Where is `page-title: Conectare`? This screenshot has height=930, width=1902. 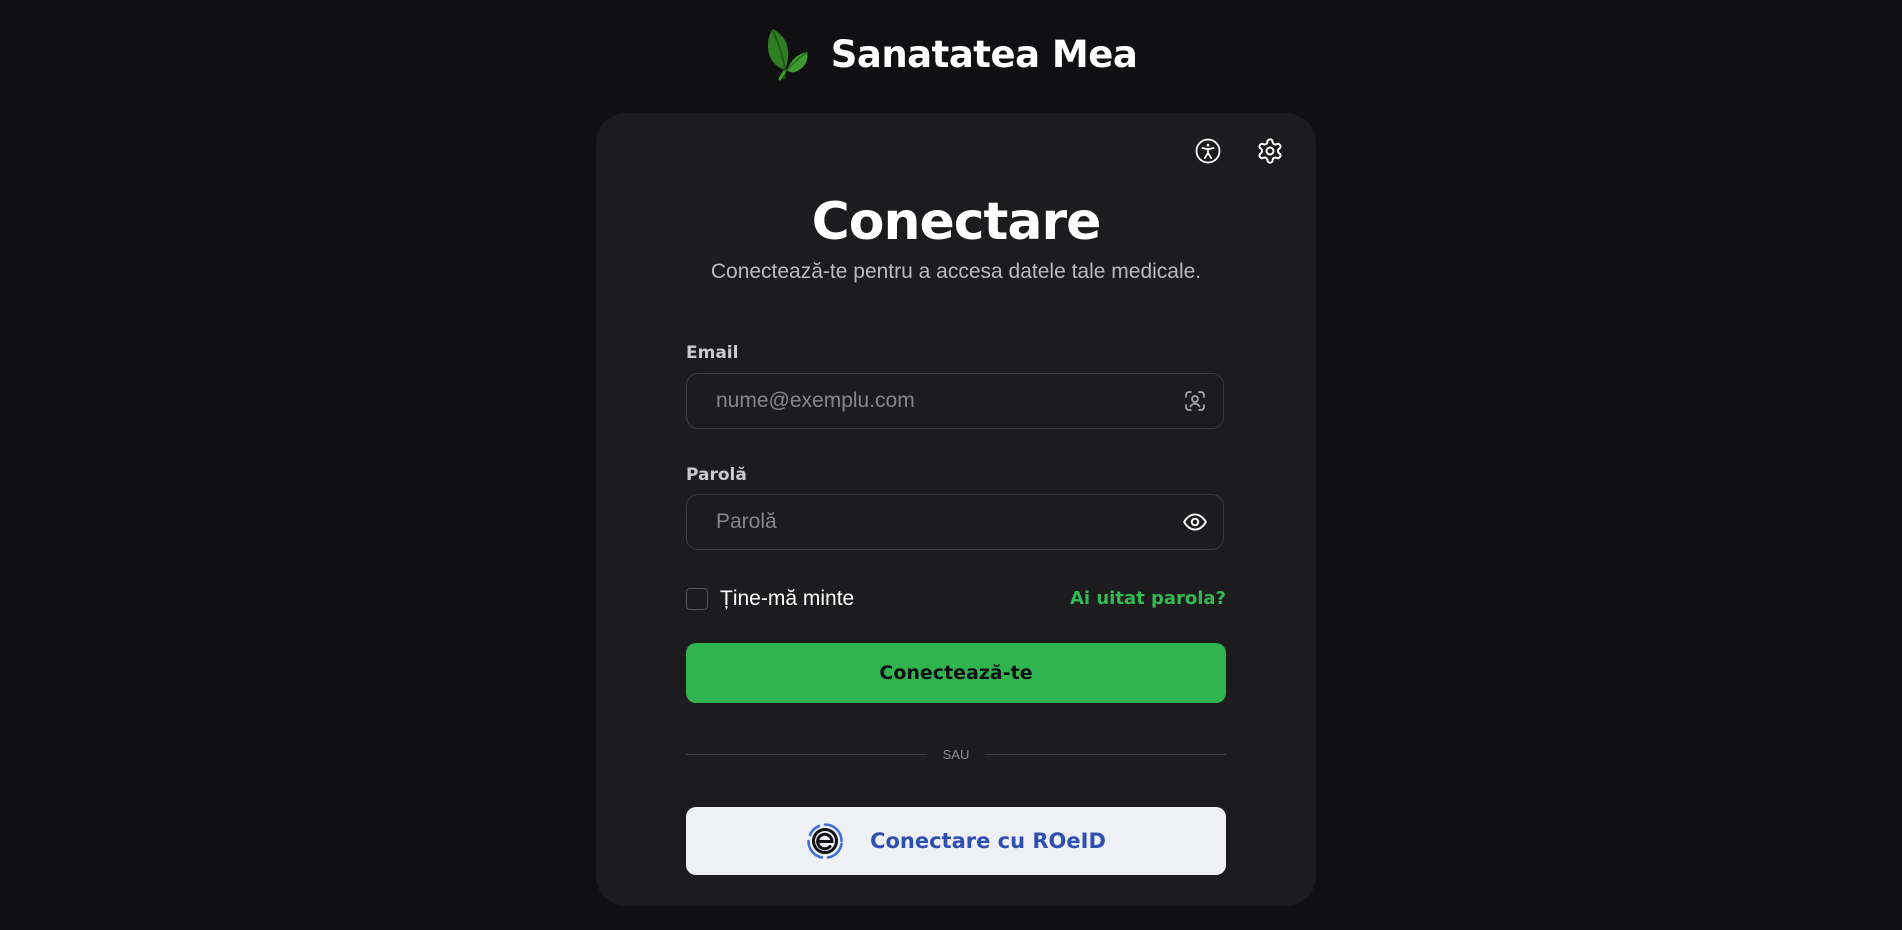 page-title: Conectare is located at coordinates (956, 222).